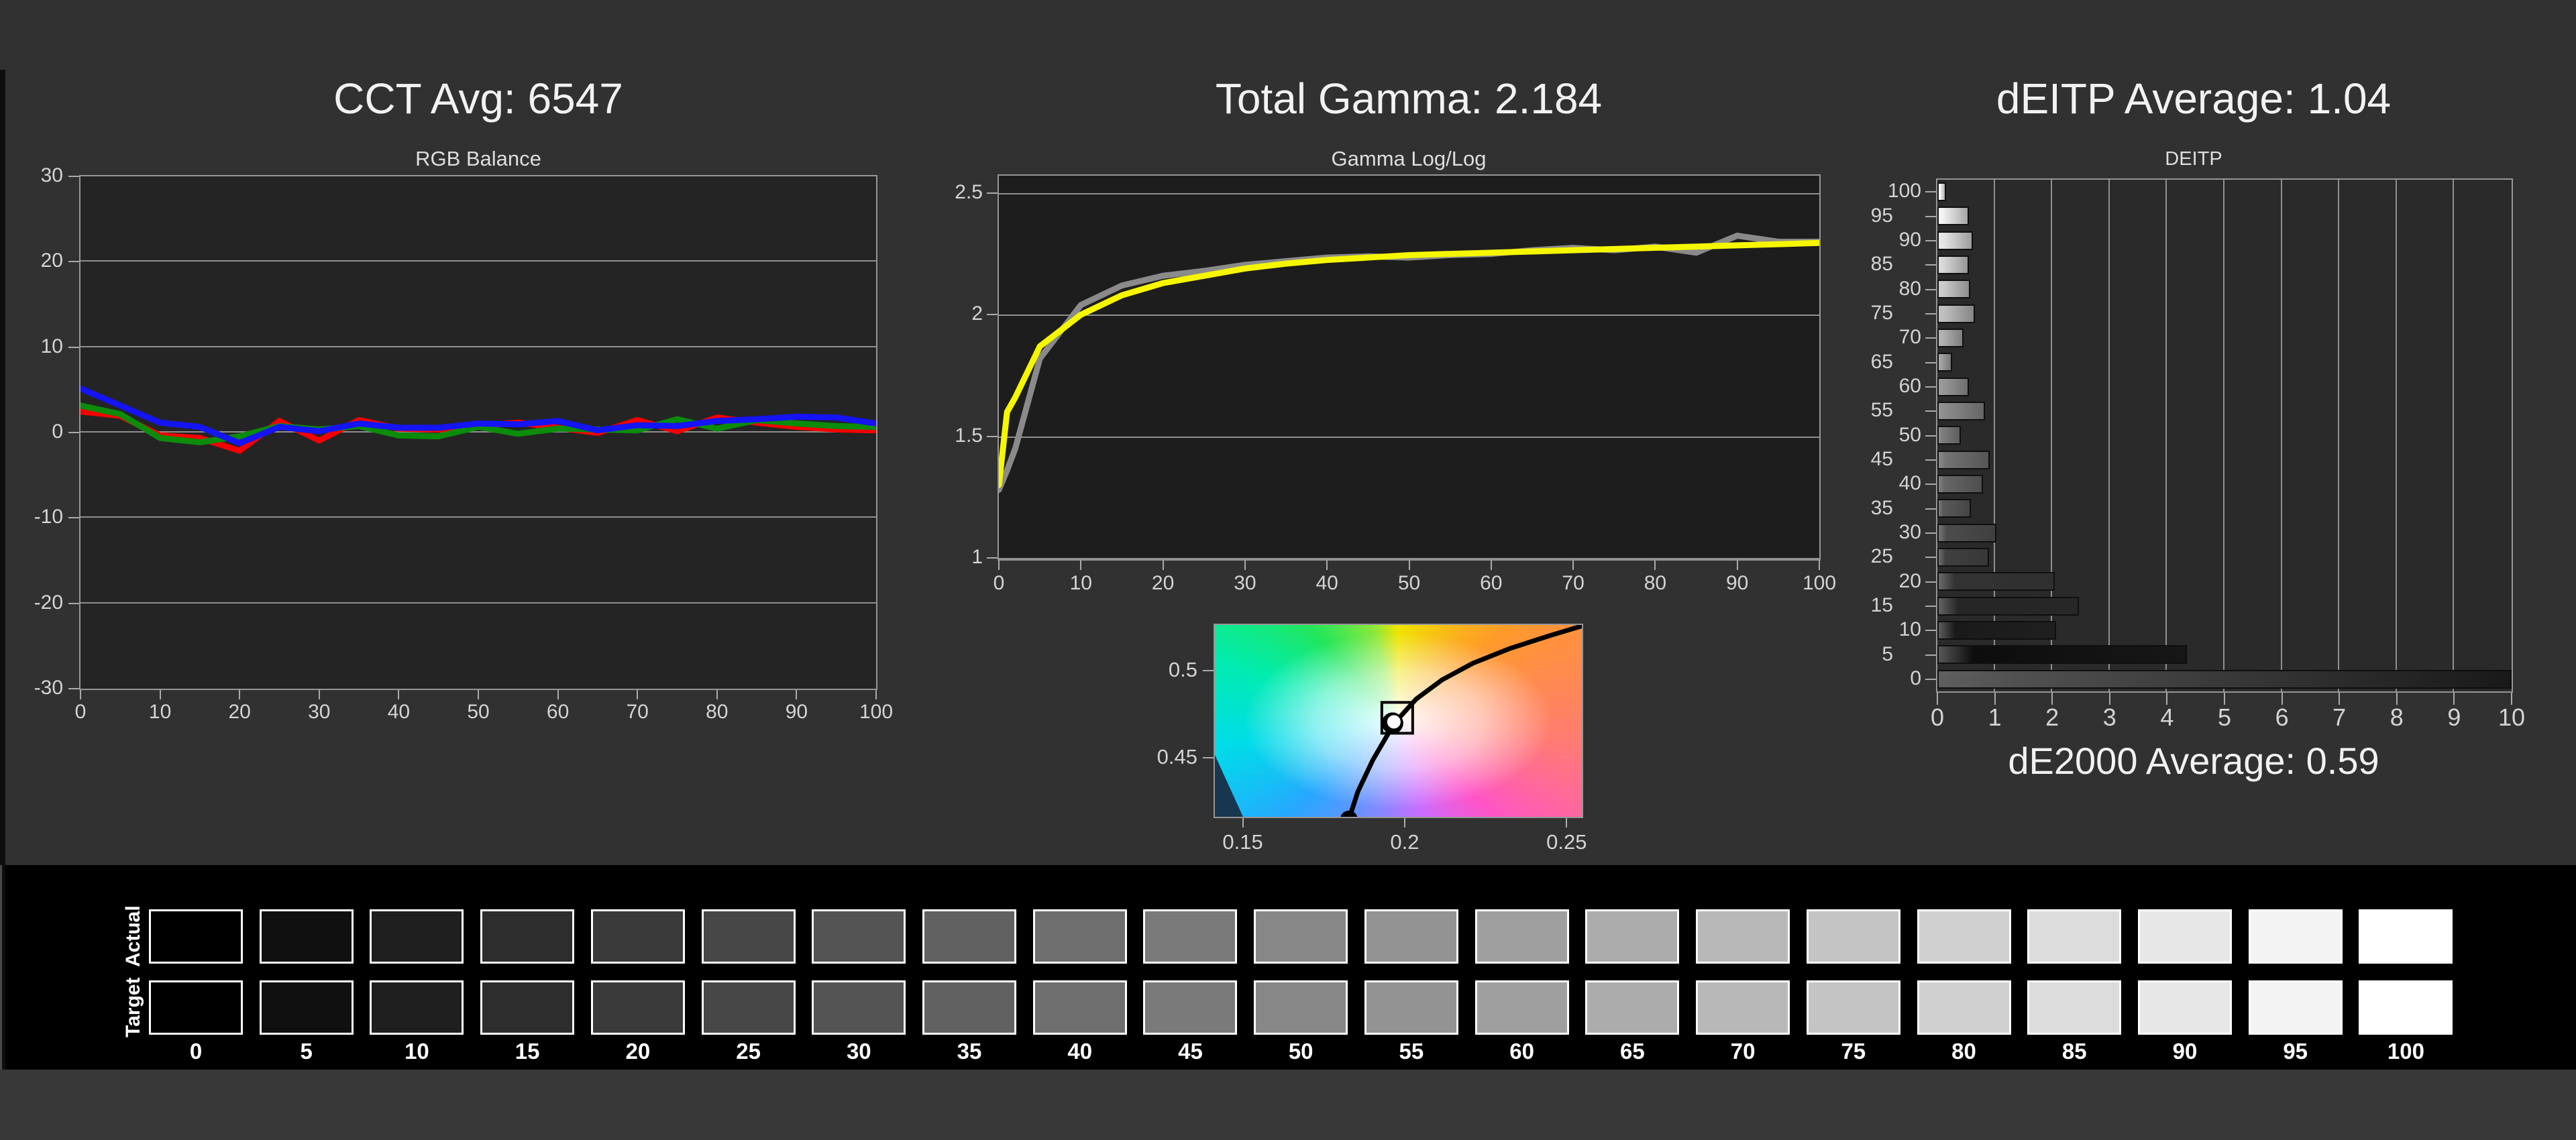  Describe the element at coordinates (1491, 583) in the screenshot. I see `gamma-xtick-label: 60` at that location.